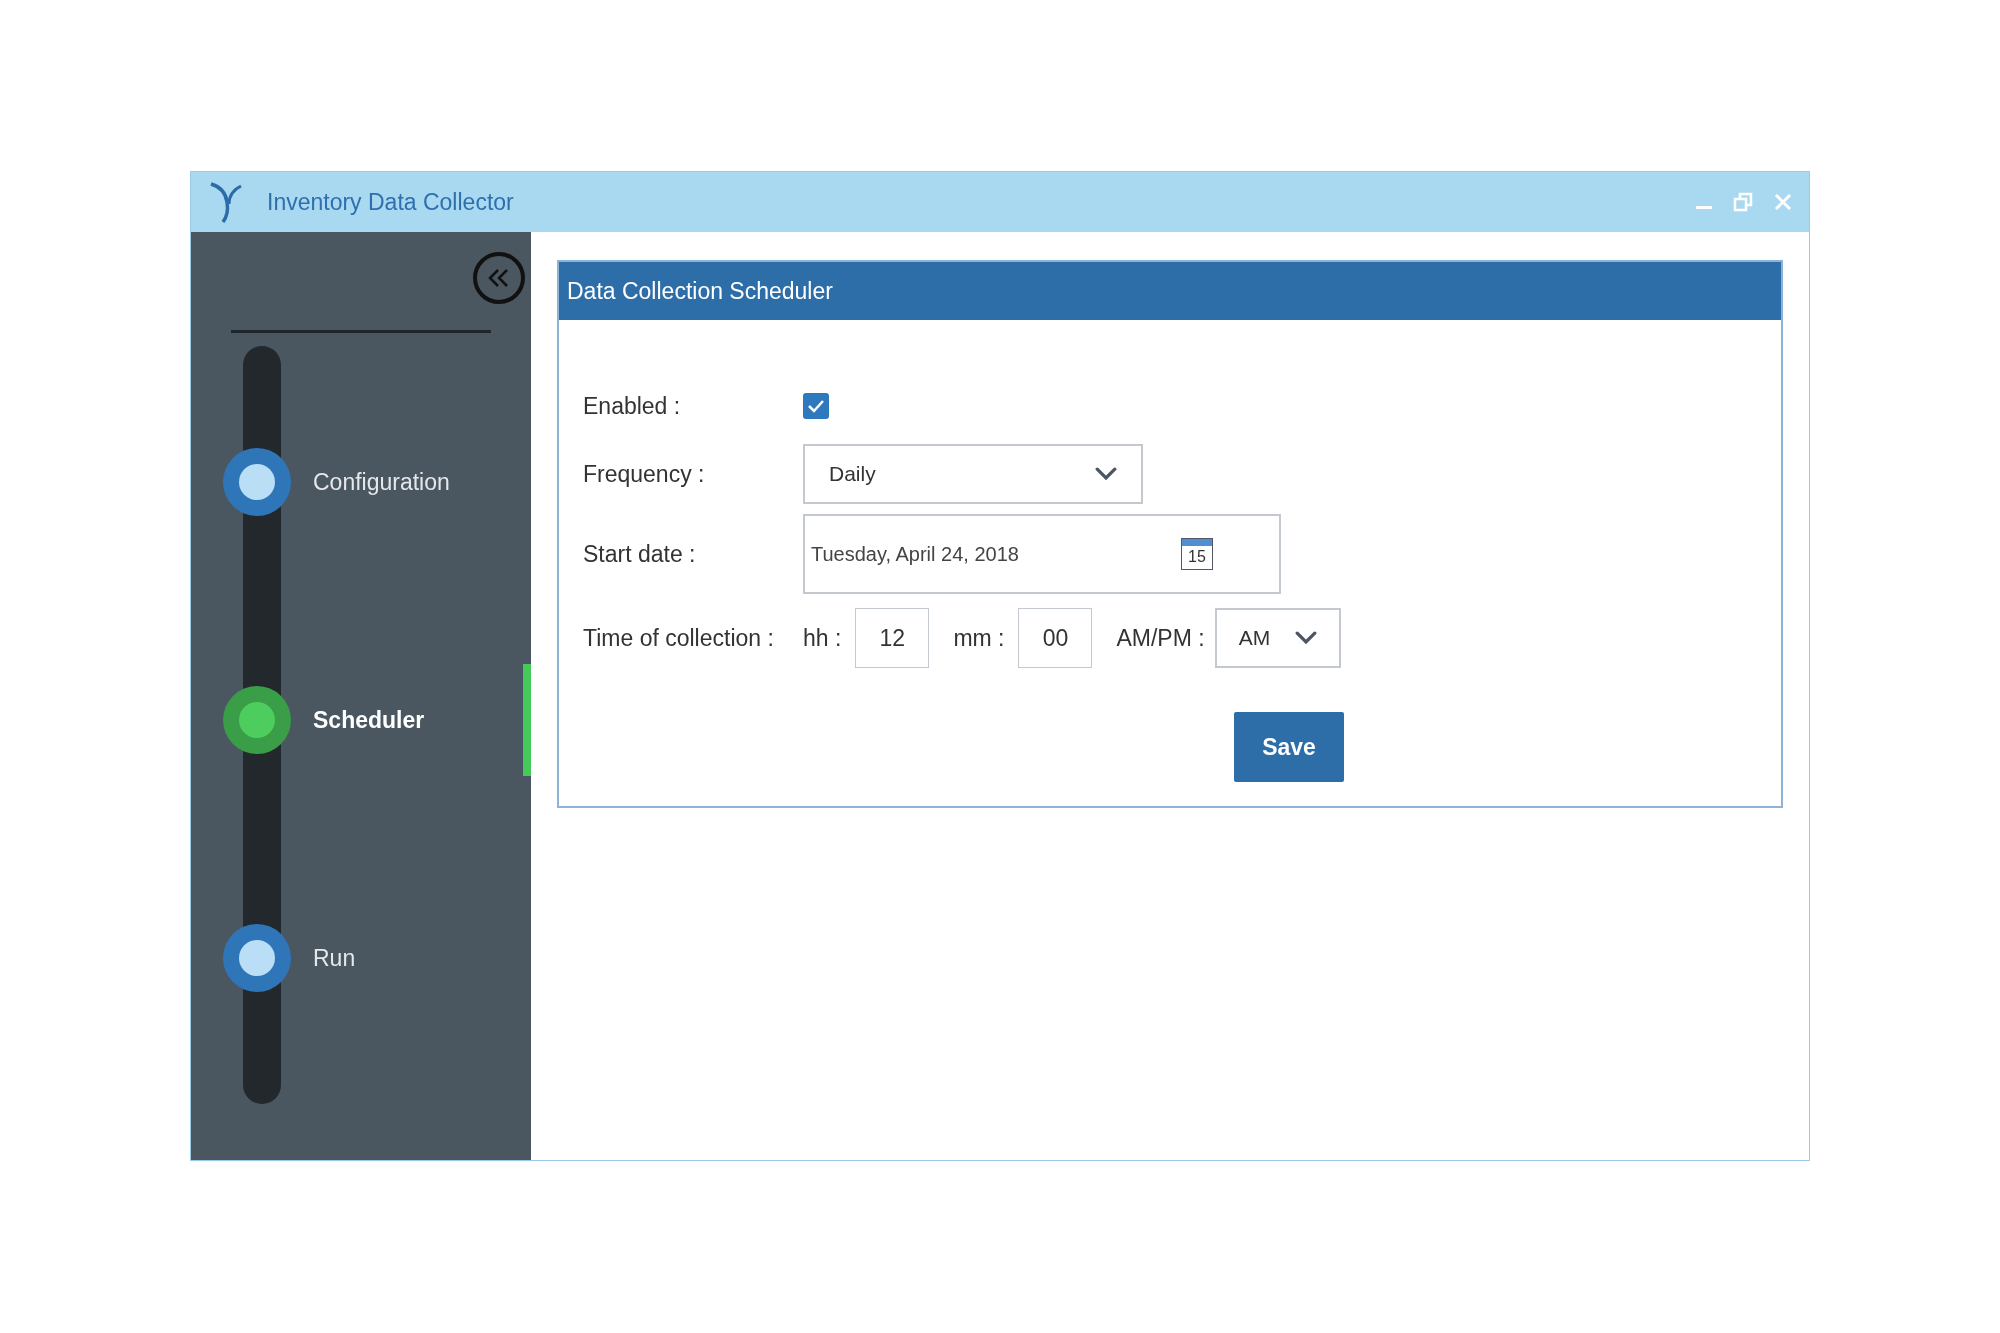  What do you see at coordinates (679, 638) in the screenshot?
I see `field-label: Time of collection :` at bounding box center [679, 638].